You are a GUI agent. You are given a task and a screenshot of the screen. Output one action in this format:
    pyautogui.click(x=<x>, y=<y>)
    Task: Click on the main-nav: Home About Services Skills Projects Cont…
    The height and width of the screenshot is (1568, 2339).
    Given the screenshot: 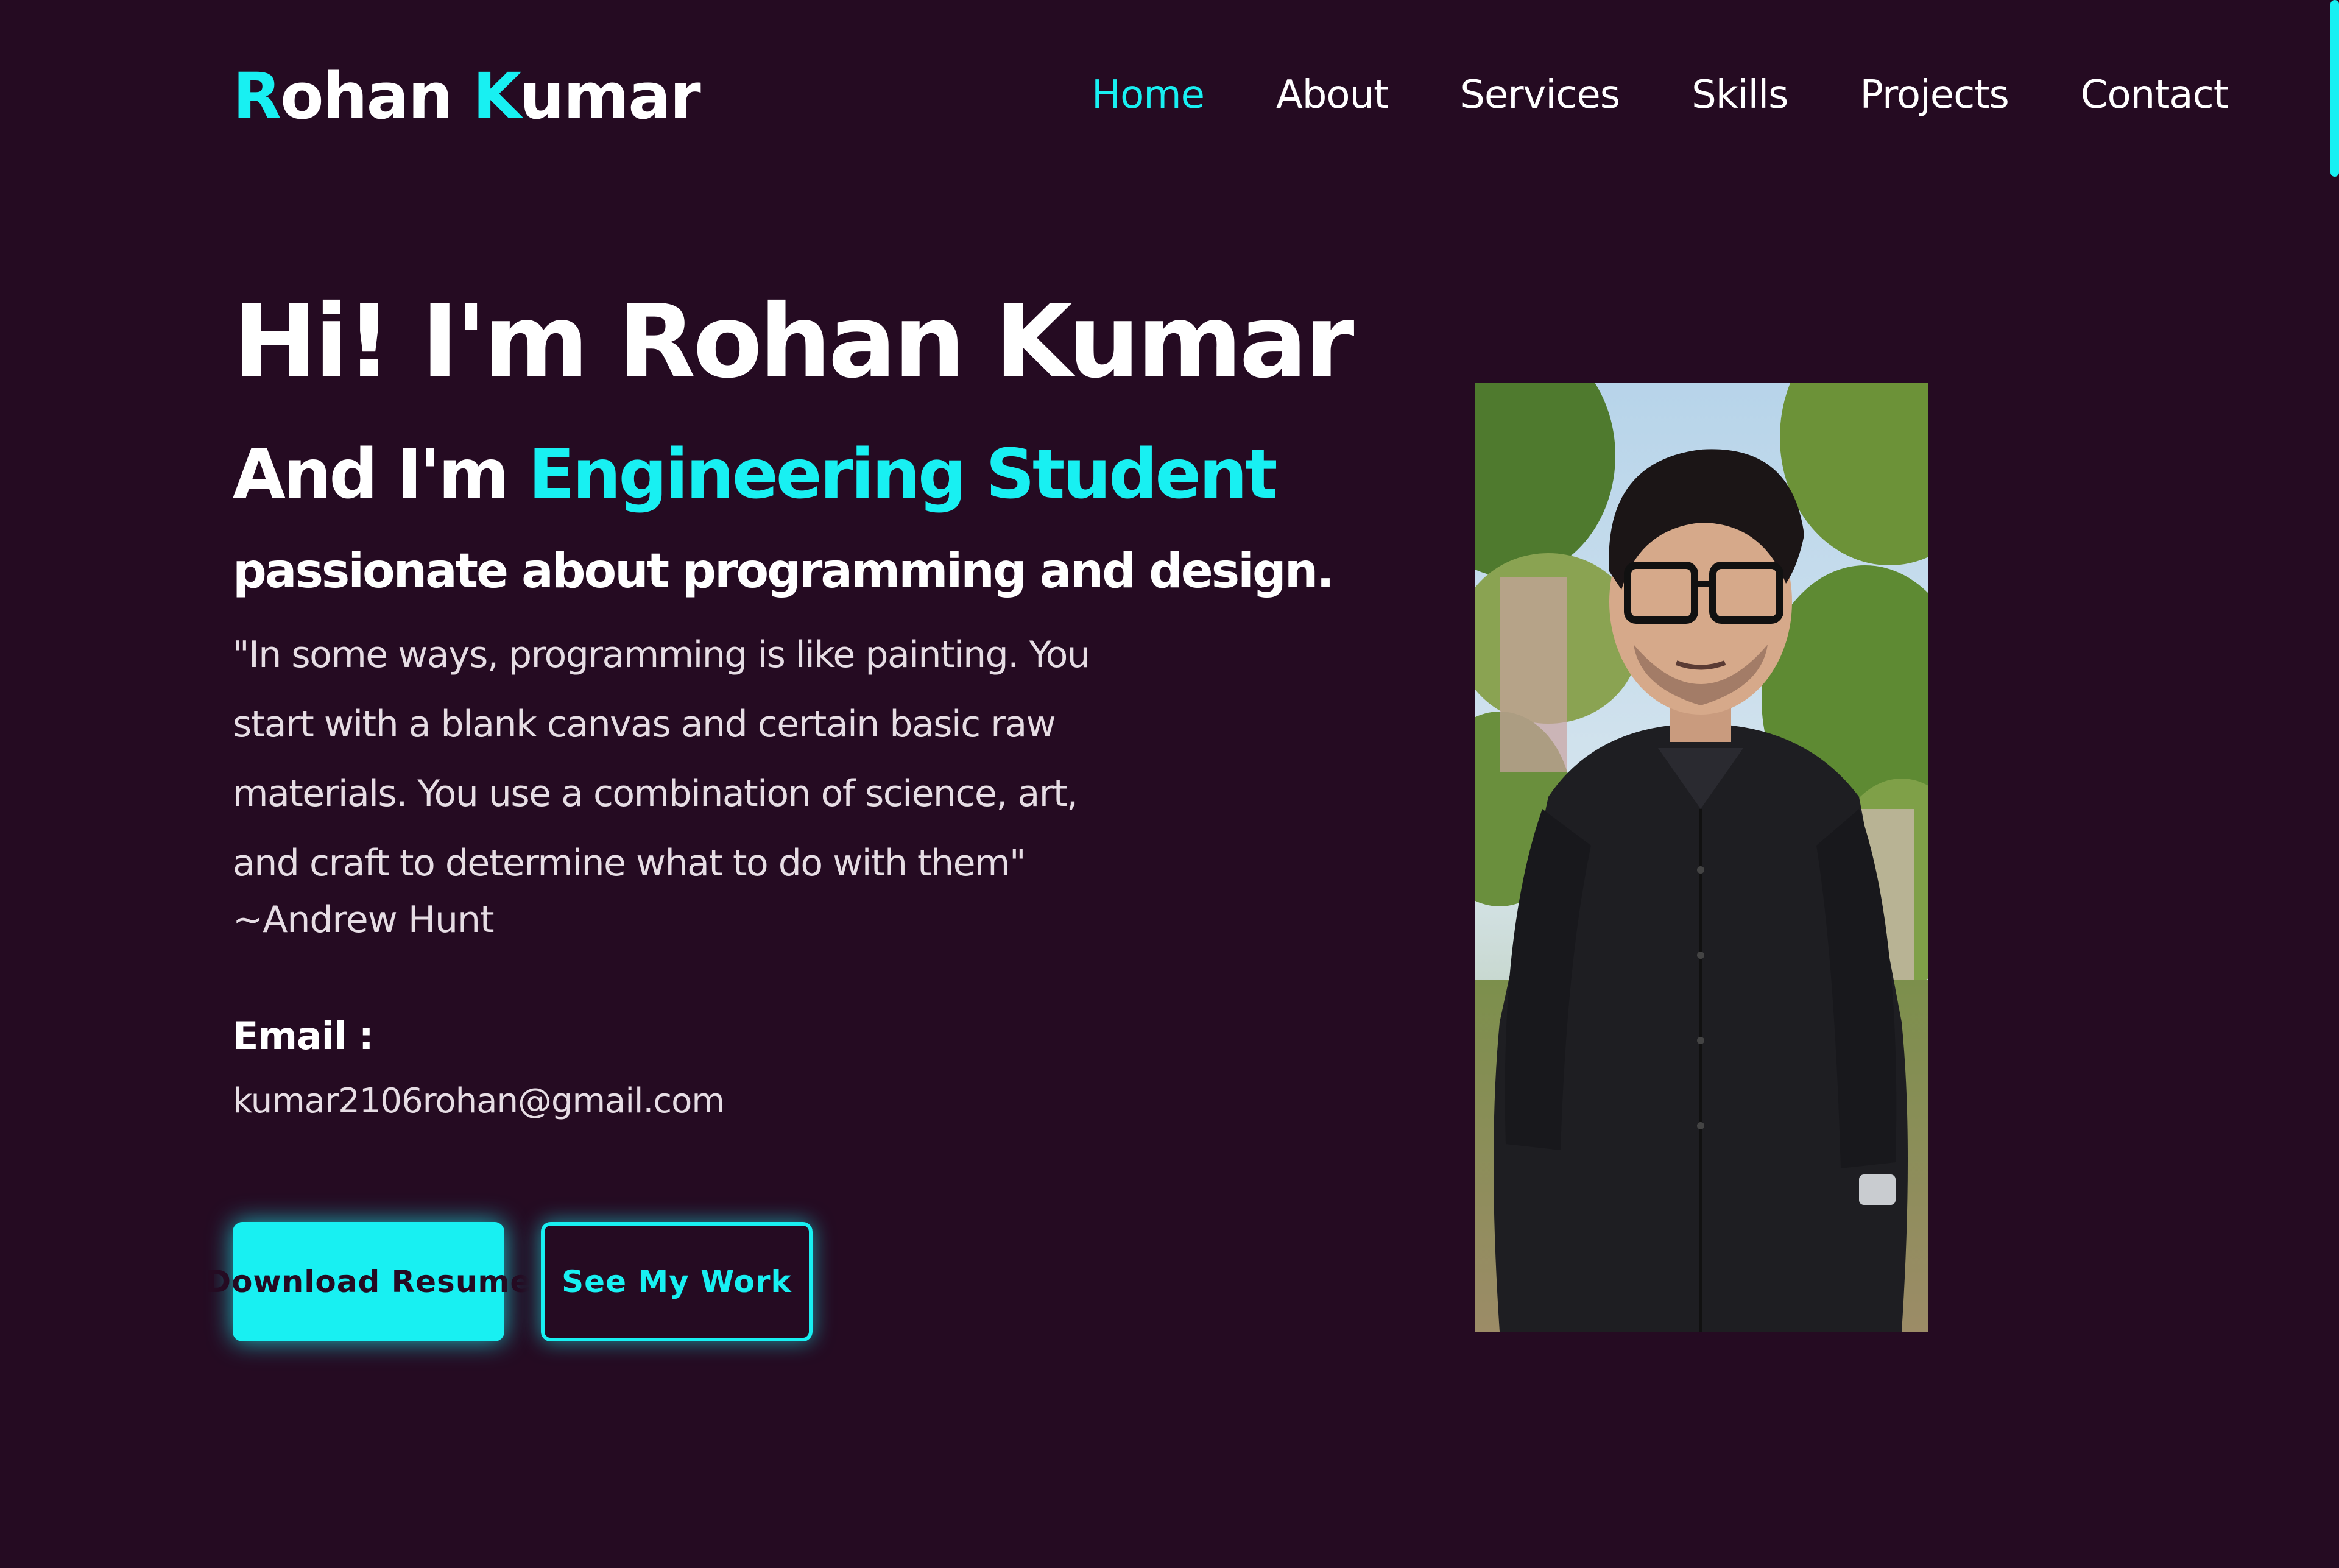 What is the action you would take?
    pyautogui.click(x=1660, y=95)
    